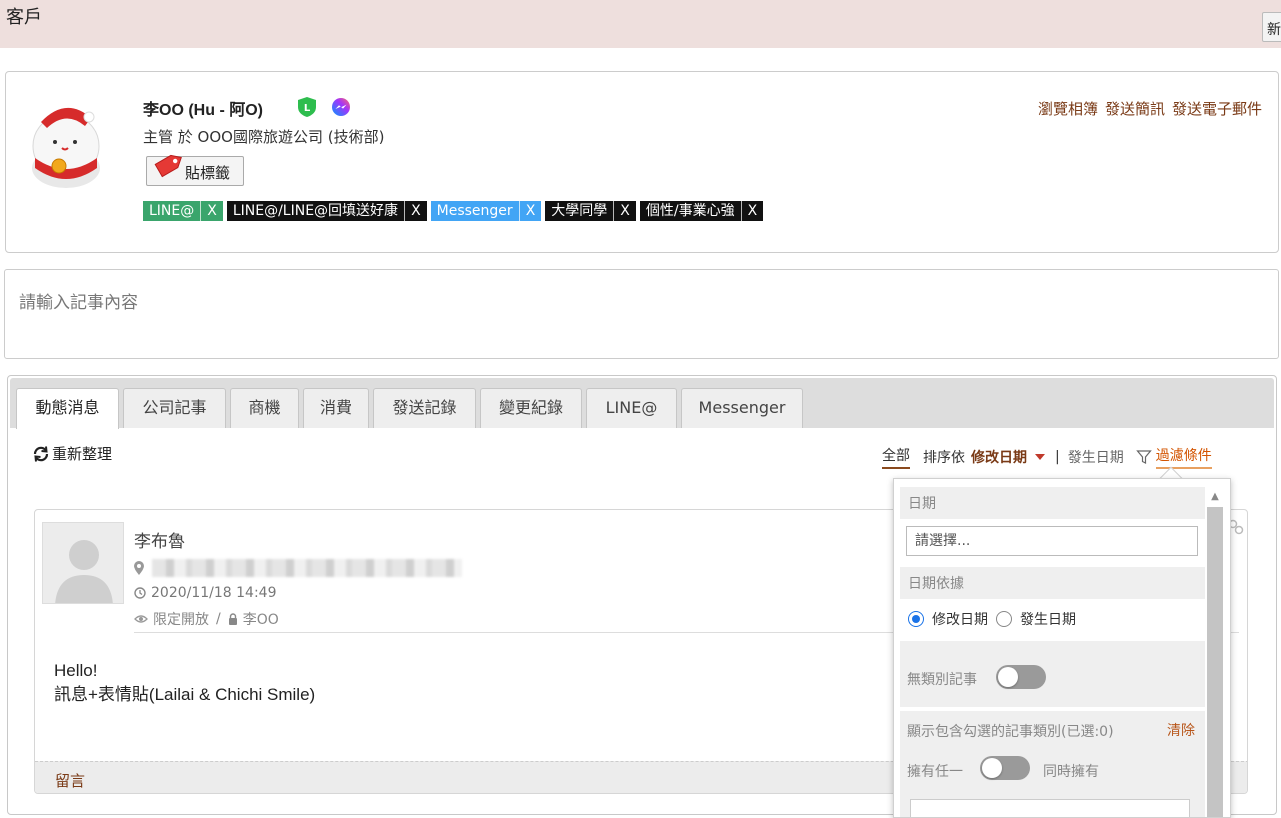 The height and width of the screenshot is (818, 1281). I want to click on browse-album-link: 瀏覽相簿, so click(1068, 109).